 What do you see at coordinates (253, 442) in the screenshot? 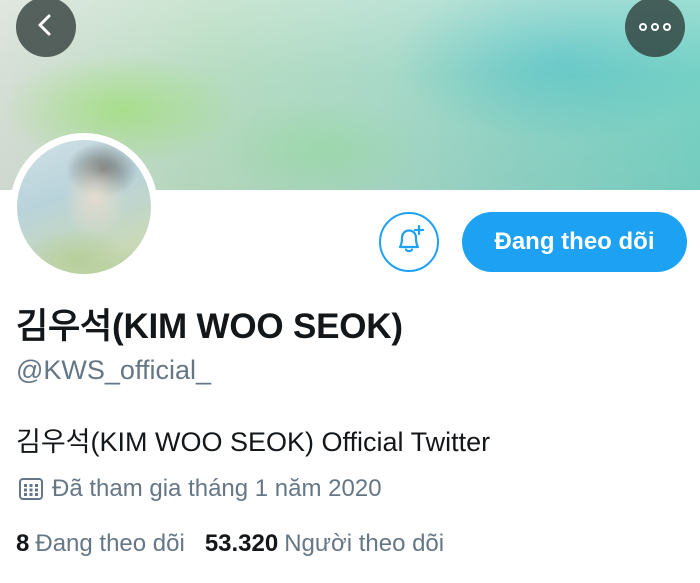
I see `profile-bio: 김우석(KIM WOO SEOK) Official Twitter` at bounding box center [253, 442].